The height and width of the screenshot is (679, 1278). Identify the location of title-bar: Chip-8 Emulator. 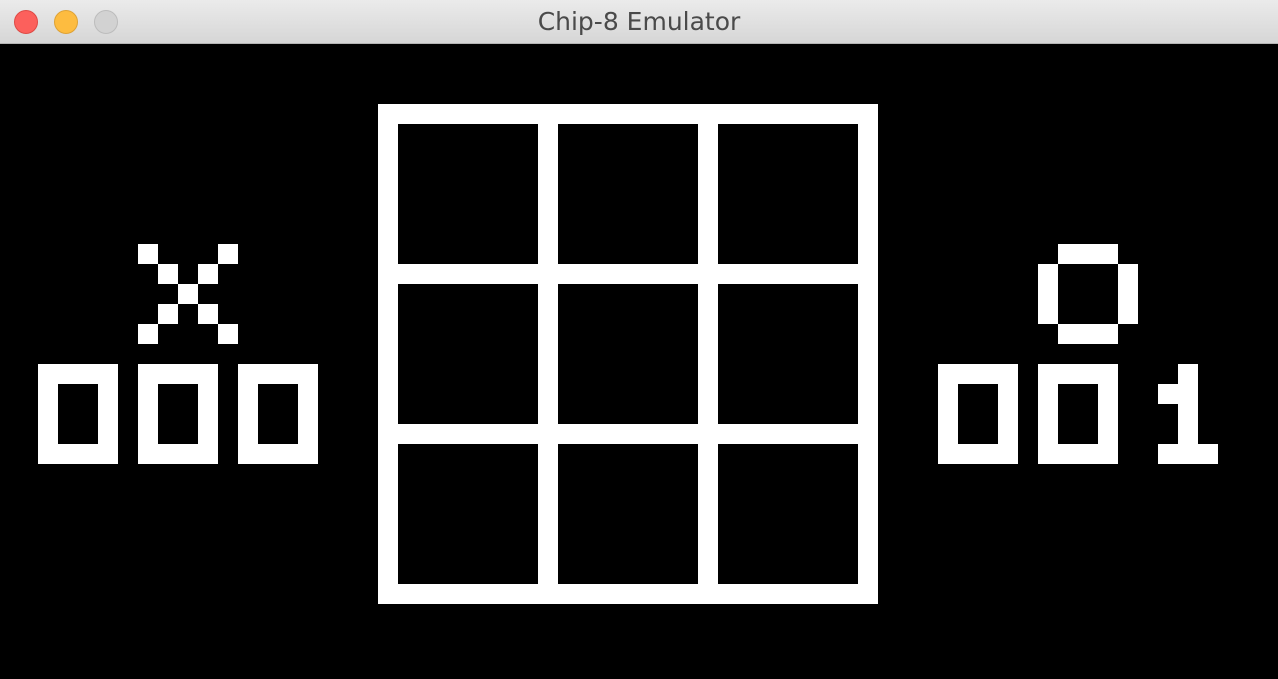
(639, 22).